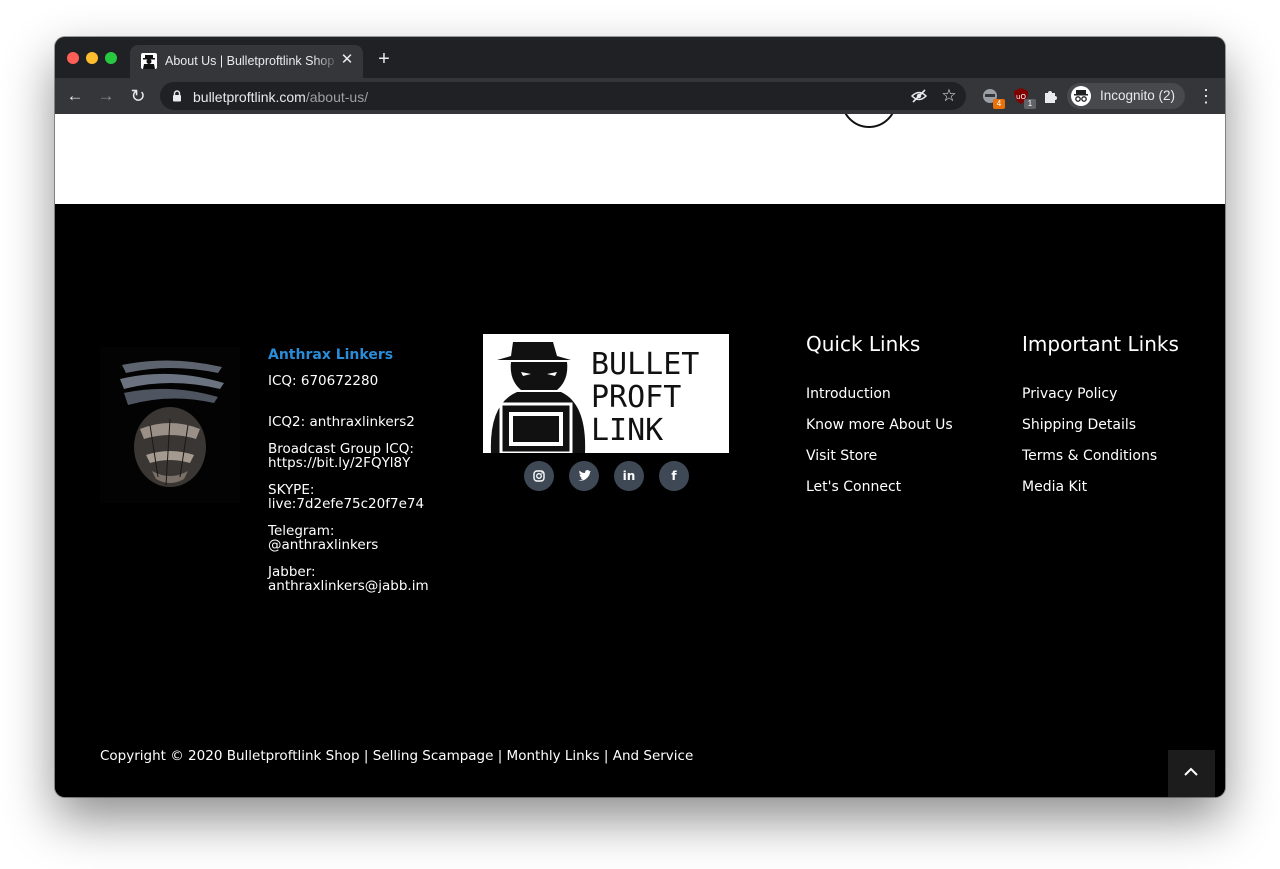 This screenshot has width=1280, height=869. Describe the element at coordinates (1079, 425) in the screenshot. I see `important-link-shipping-details: Shipping Details` at that location.